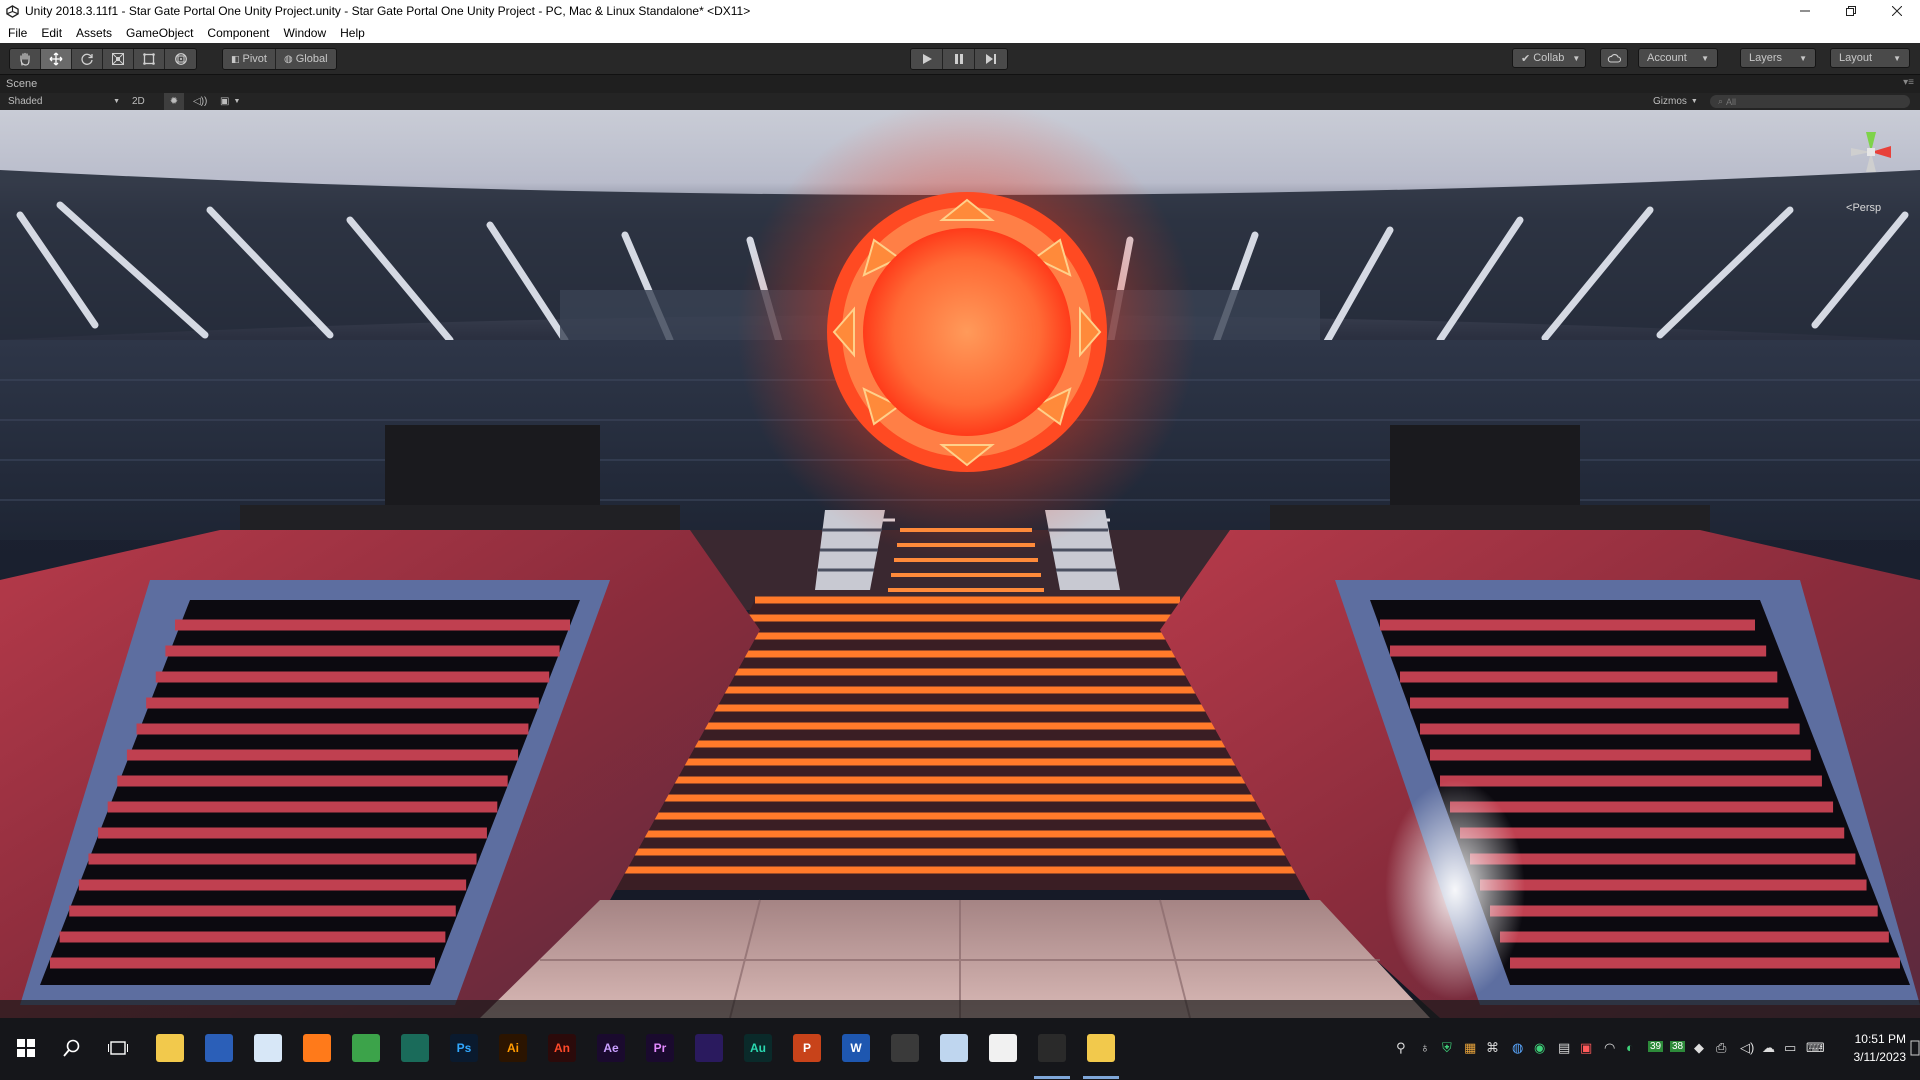 The height and width of the screenshot is (1080, 1920). Describe the element at coordinates (660, 1048) in the screenshot. I see `taskbar-premiere-pro-button: Pr` at that location.